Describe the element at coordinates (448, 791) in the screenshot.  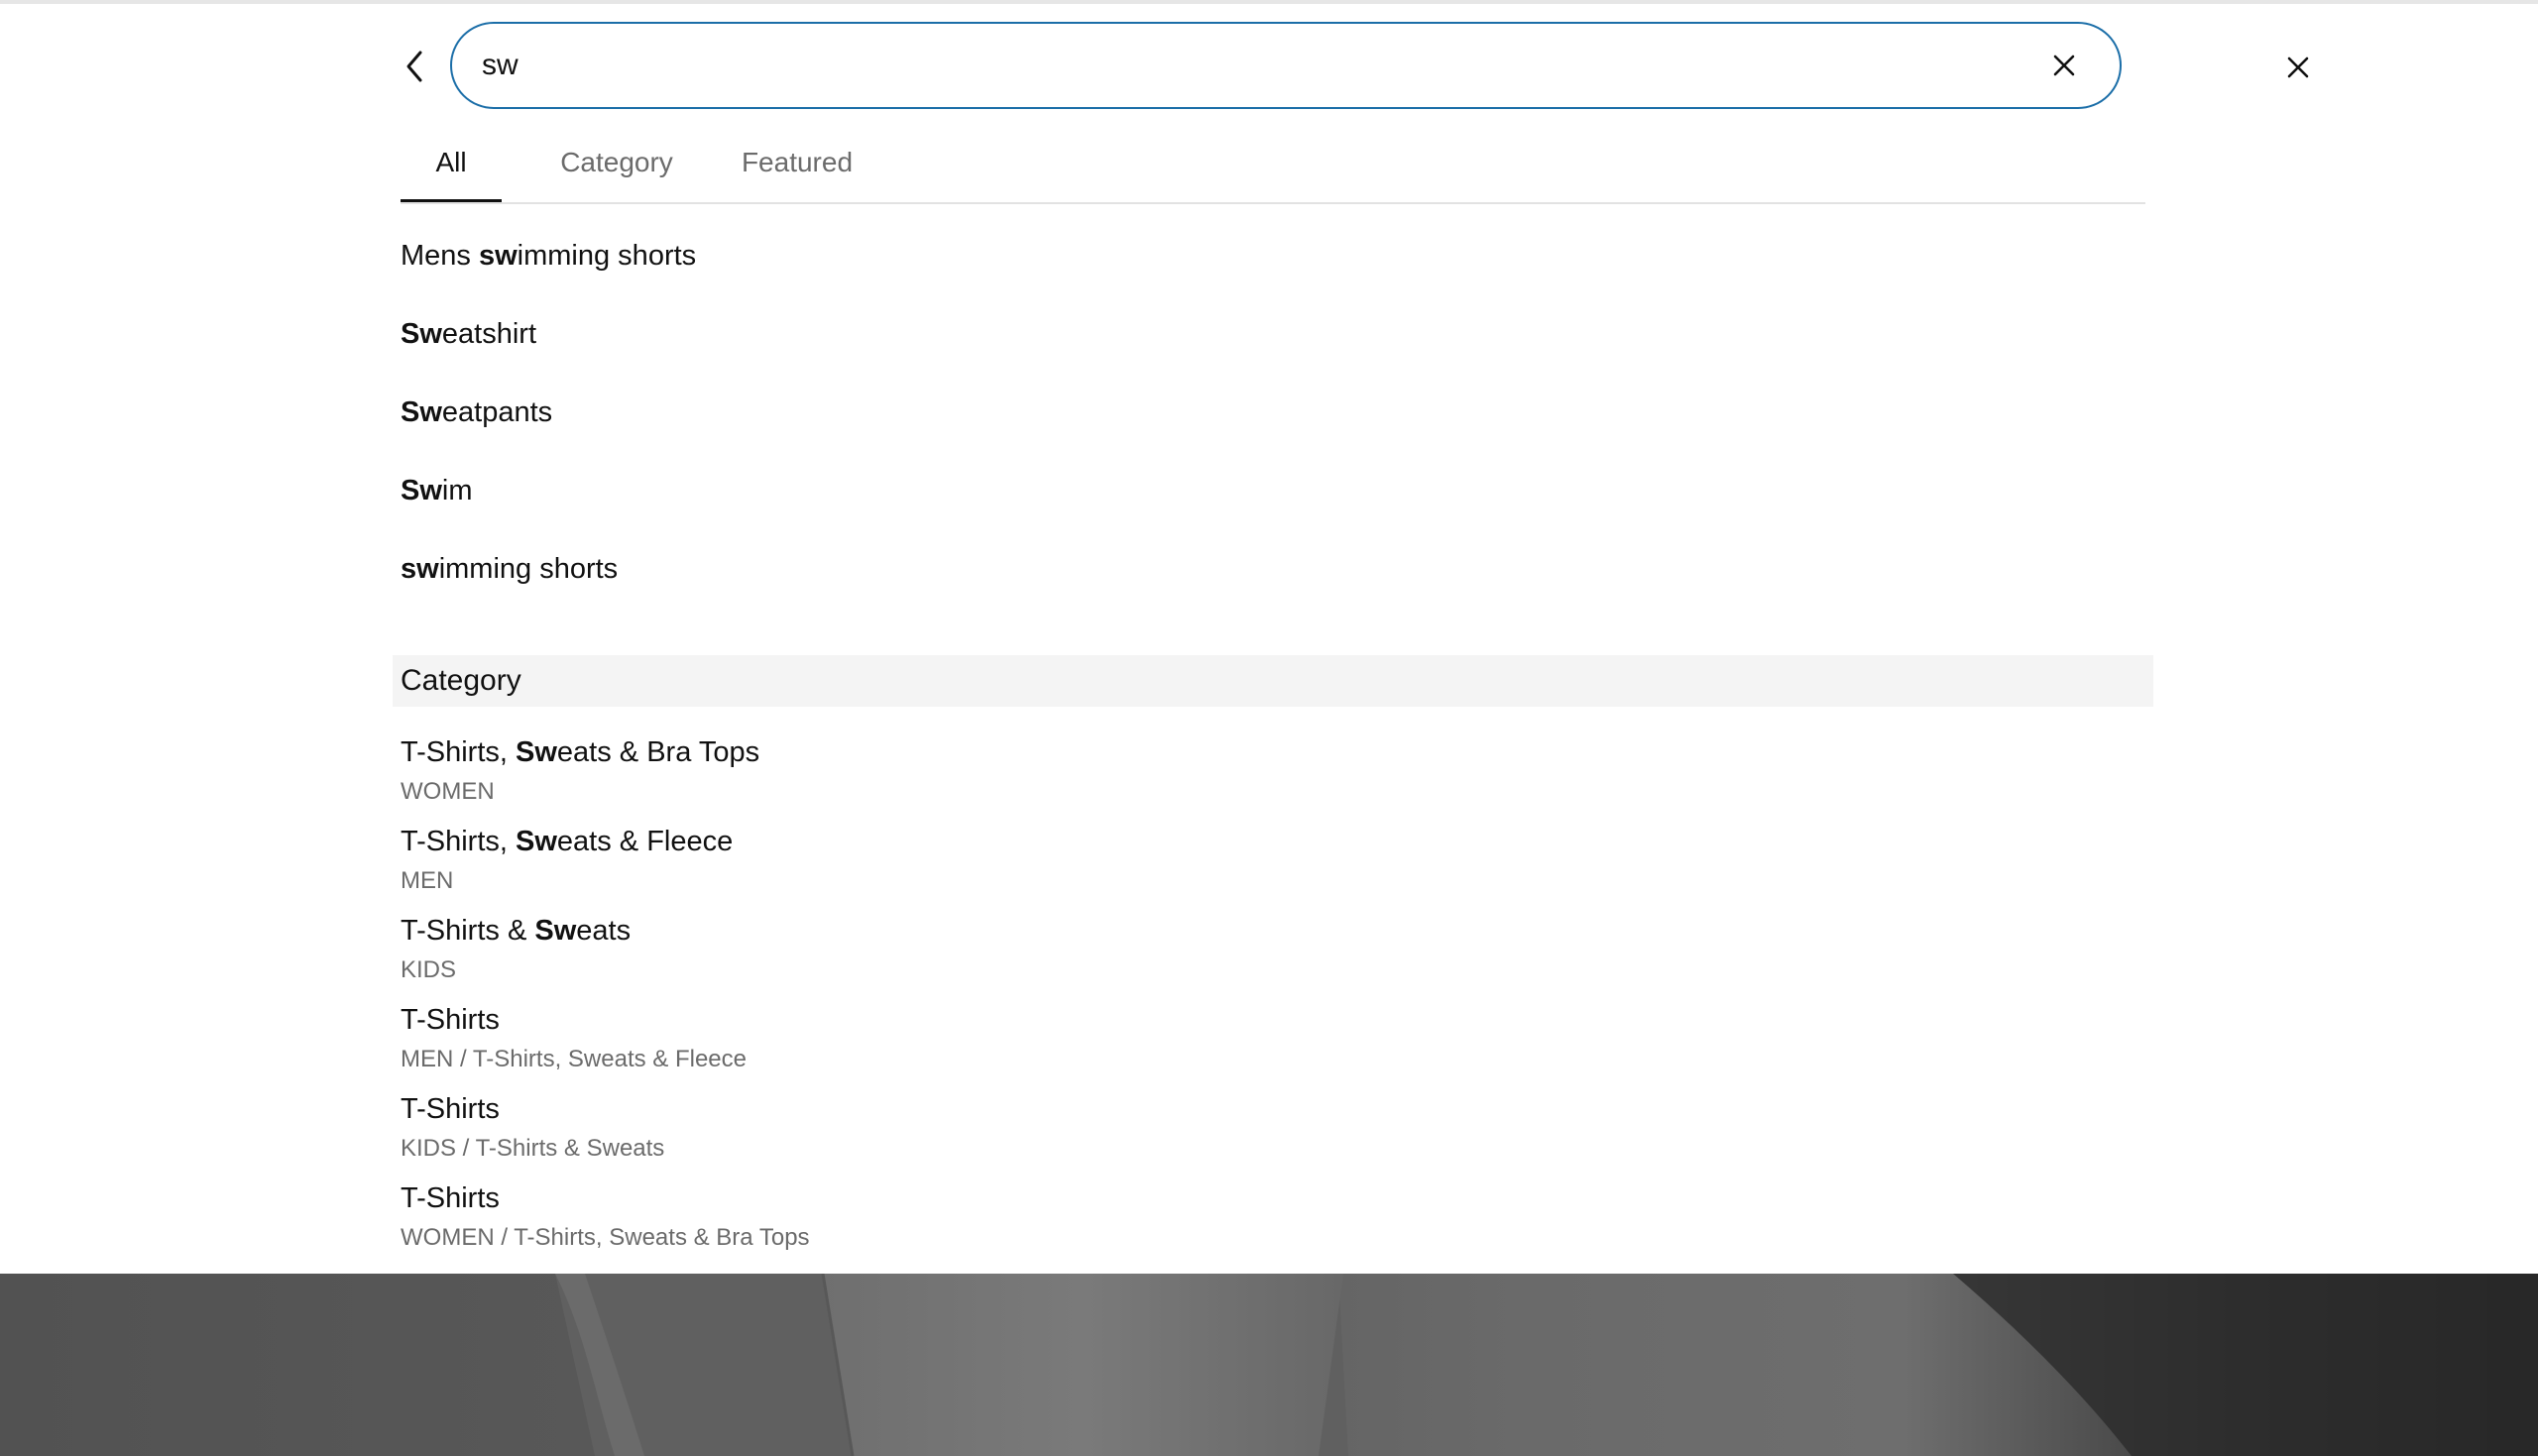
I see `category-path: WOMEN` at that location.